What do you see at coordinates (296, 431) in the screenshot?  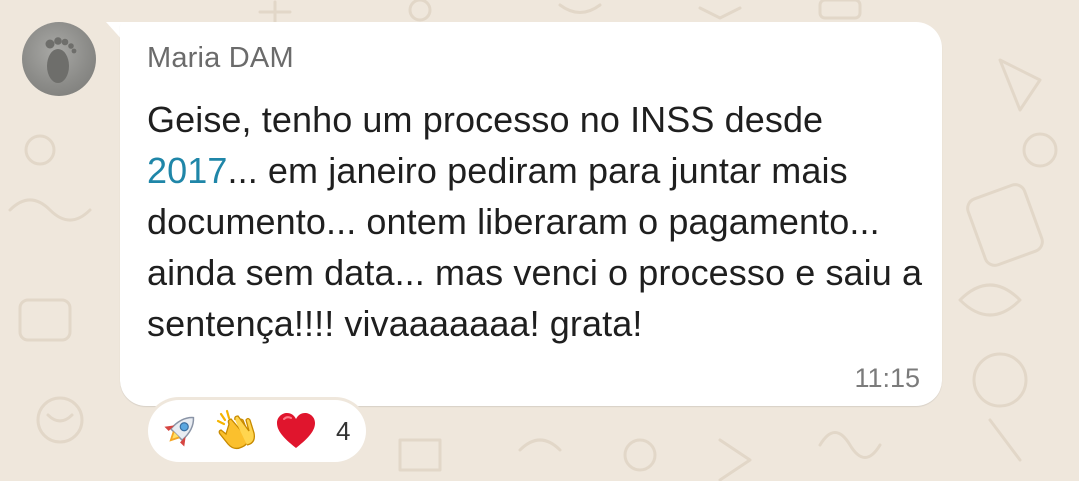 I see `red-heart-icon` at bounding box center [296, 431].